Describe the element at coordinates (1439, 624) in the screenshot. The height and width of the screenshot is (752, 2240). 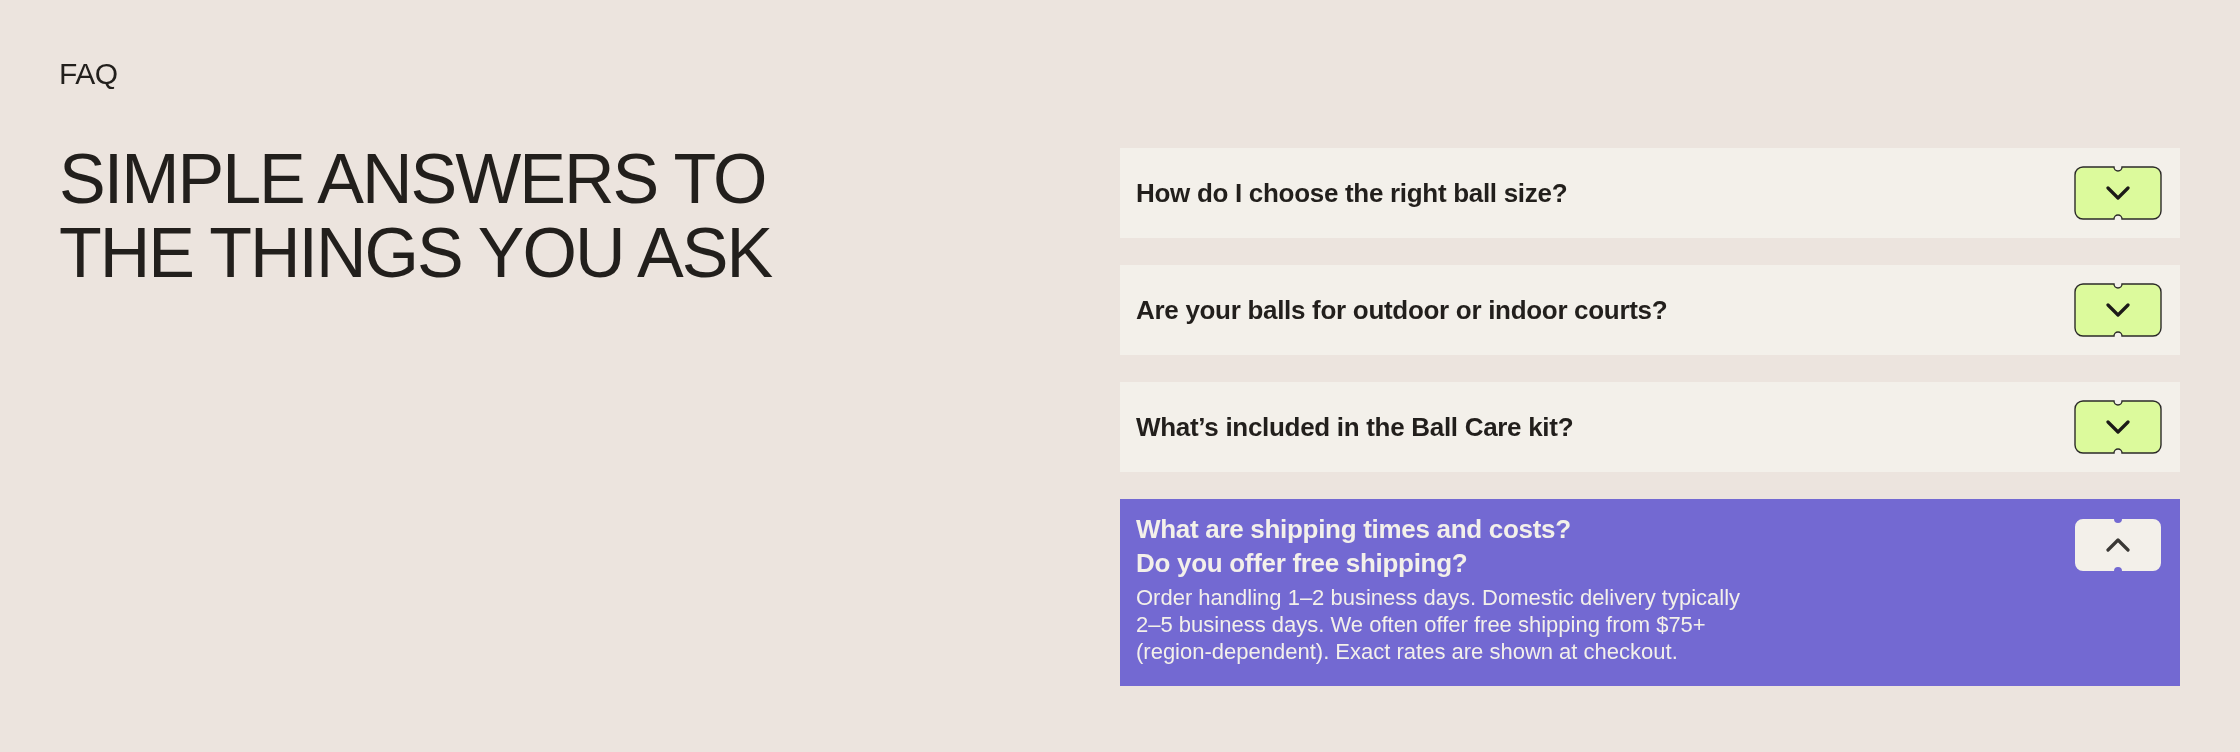
I see `faq-answer: Order handling 1–2 business days. Domestic delivery typically 2–5 business days. We often offer free shipping from $75+ (region-dependent). Exact rates are shown at checkout.` at that location.